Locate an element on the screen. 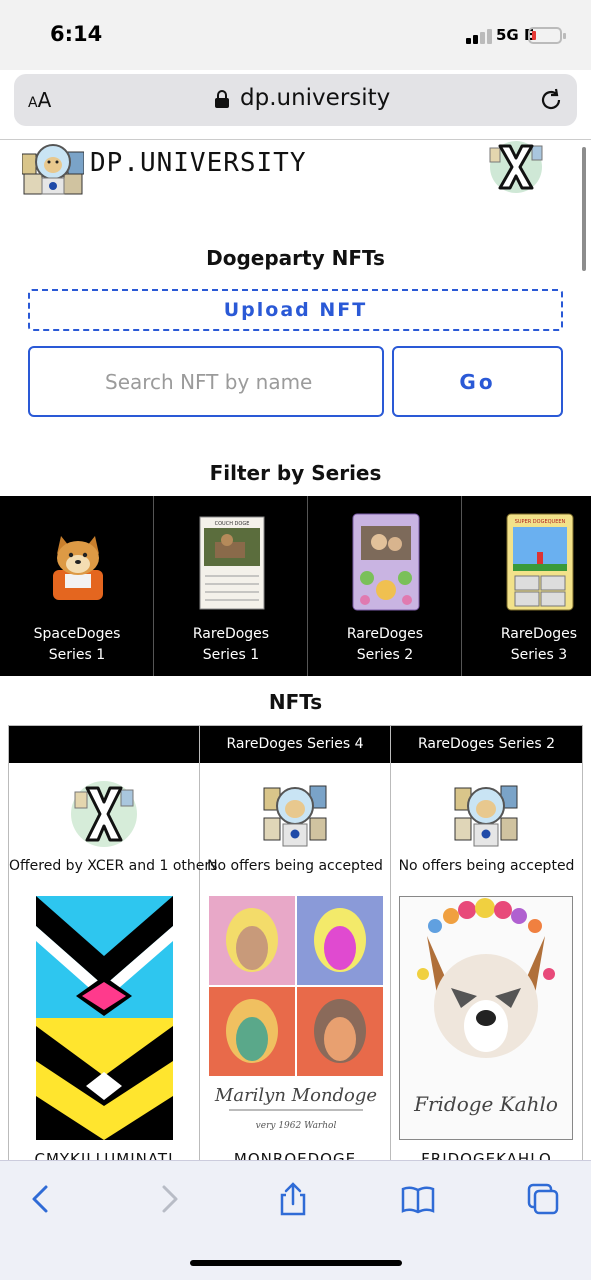 Image resolution: width=591 pixels, height=1280 pixels. back-icon is located at coordinates (42, 1199).